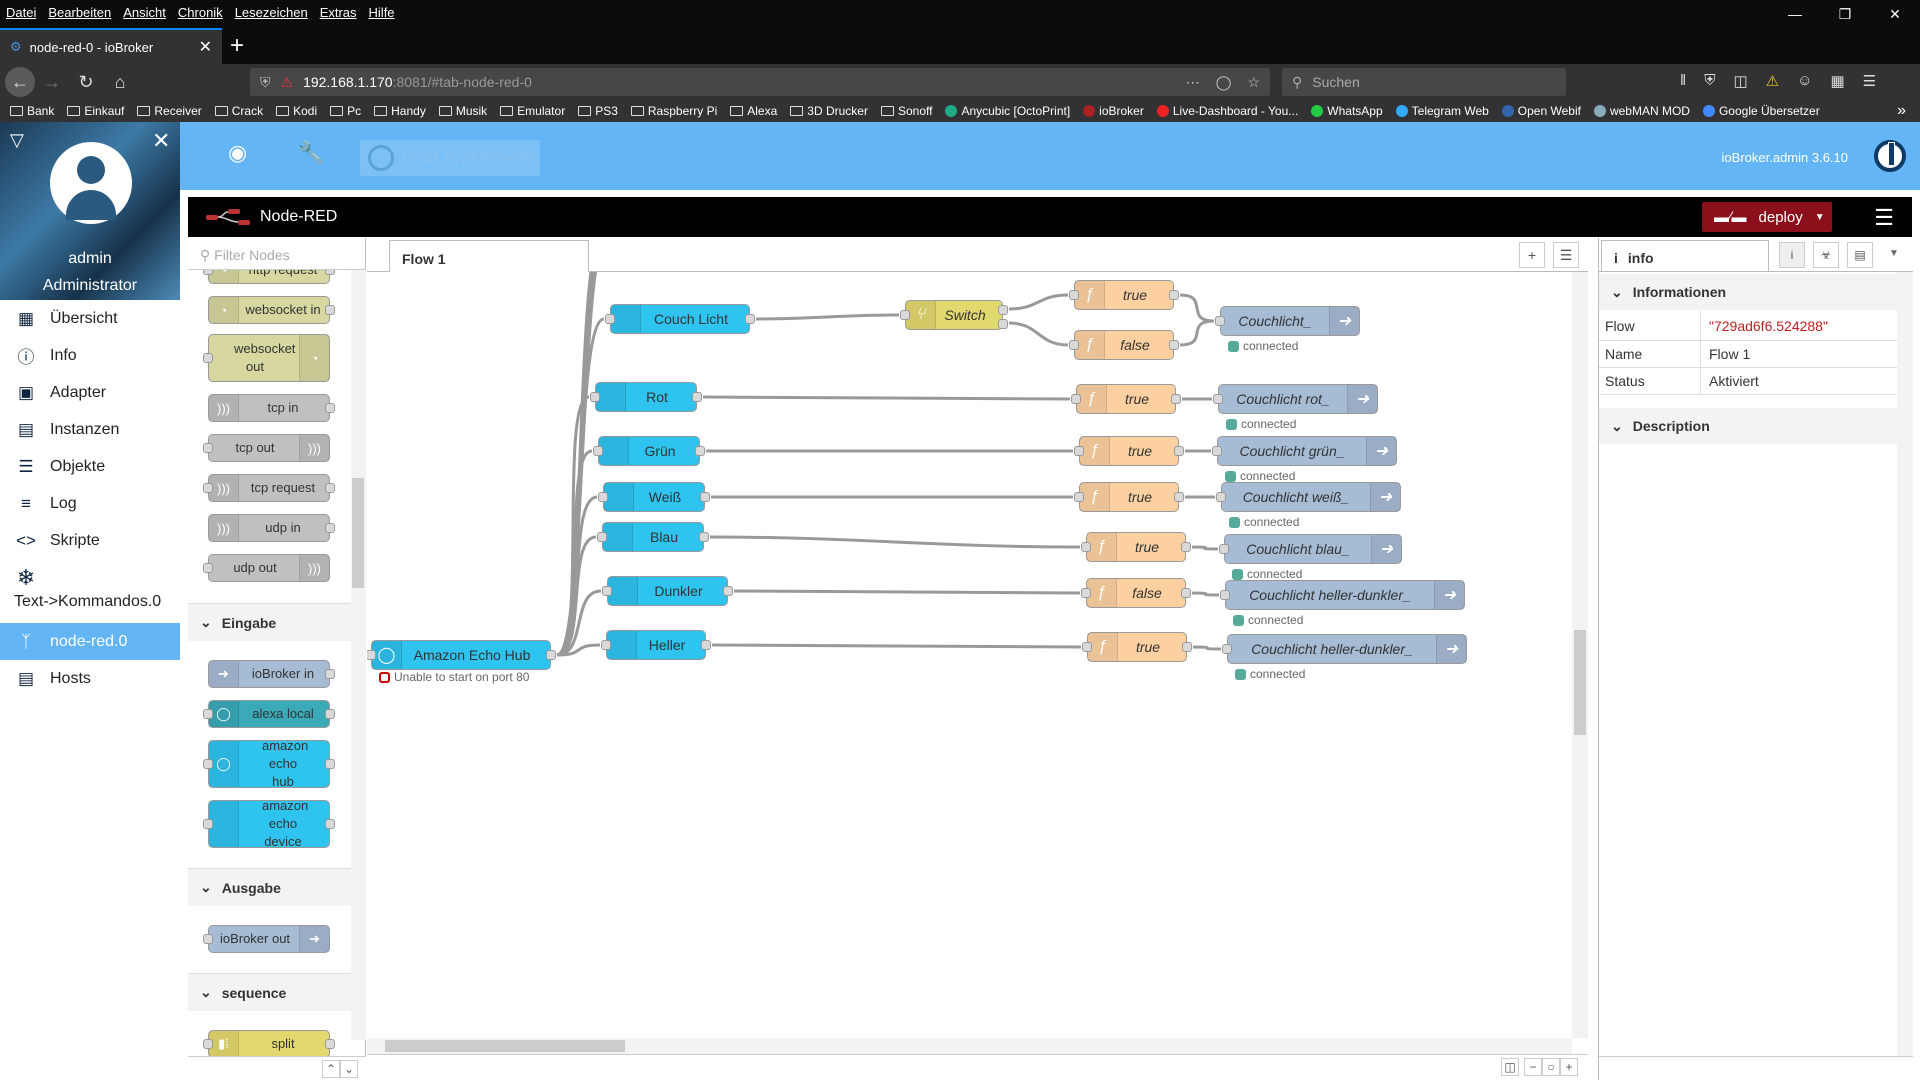  I want to click on nav-objekte: ☰ Objekte, so click(90, 466).